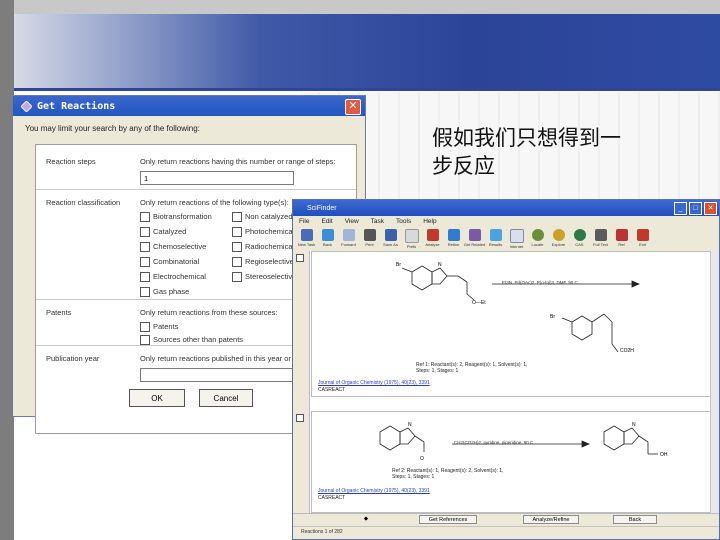  What do you see at coordinates (237, 232) in the screenshot?
I see `checkbox-photochemical` at bounding box center [237, 232].